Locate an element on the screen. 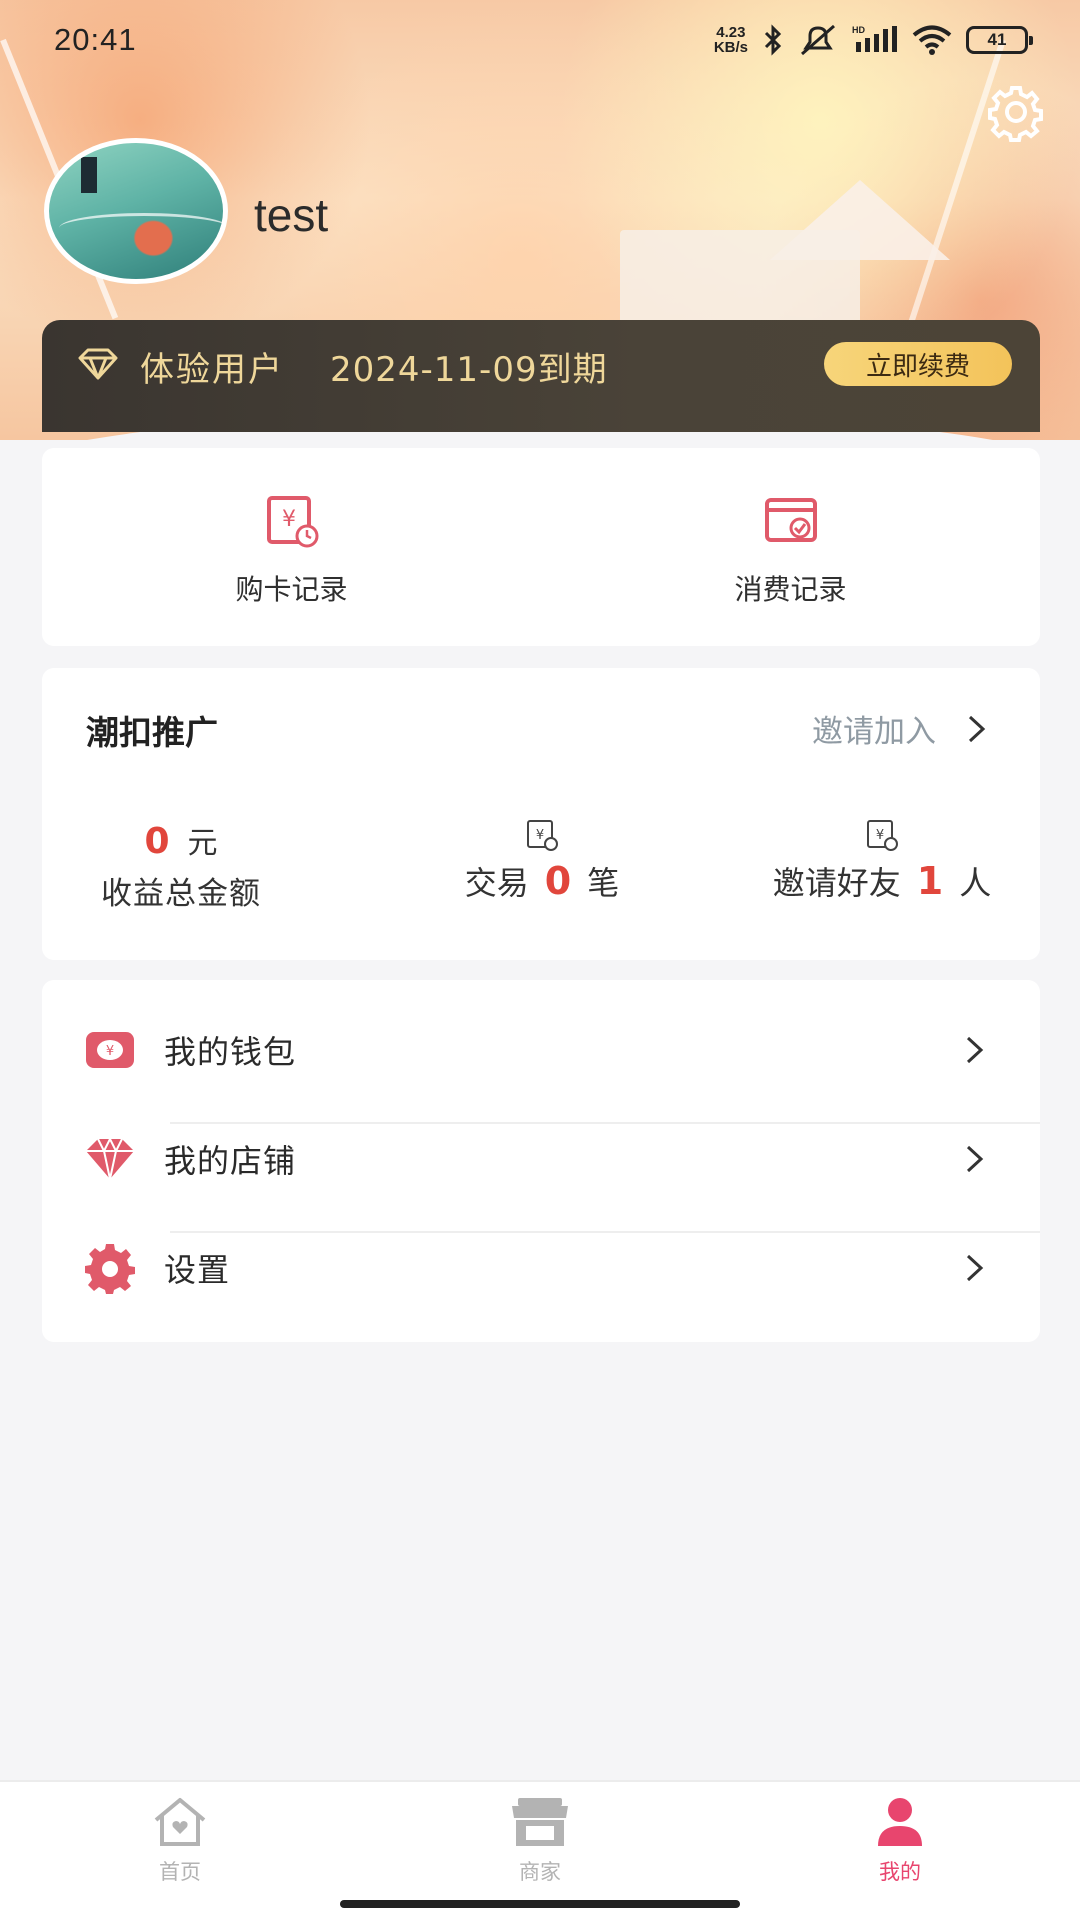 This screenshot has width=1080, height=1920. total-income-value: 0 is located at coordinates (157, 841).